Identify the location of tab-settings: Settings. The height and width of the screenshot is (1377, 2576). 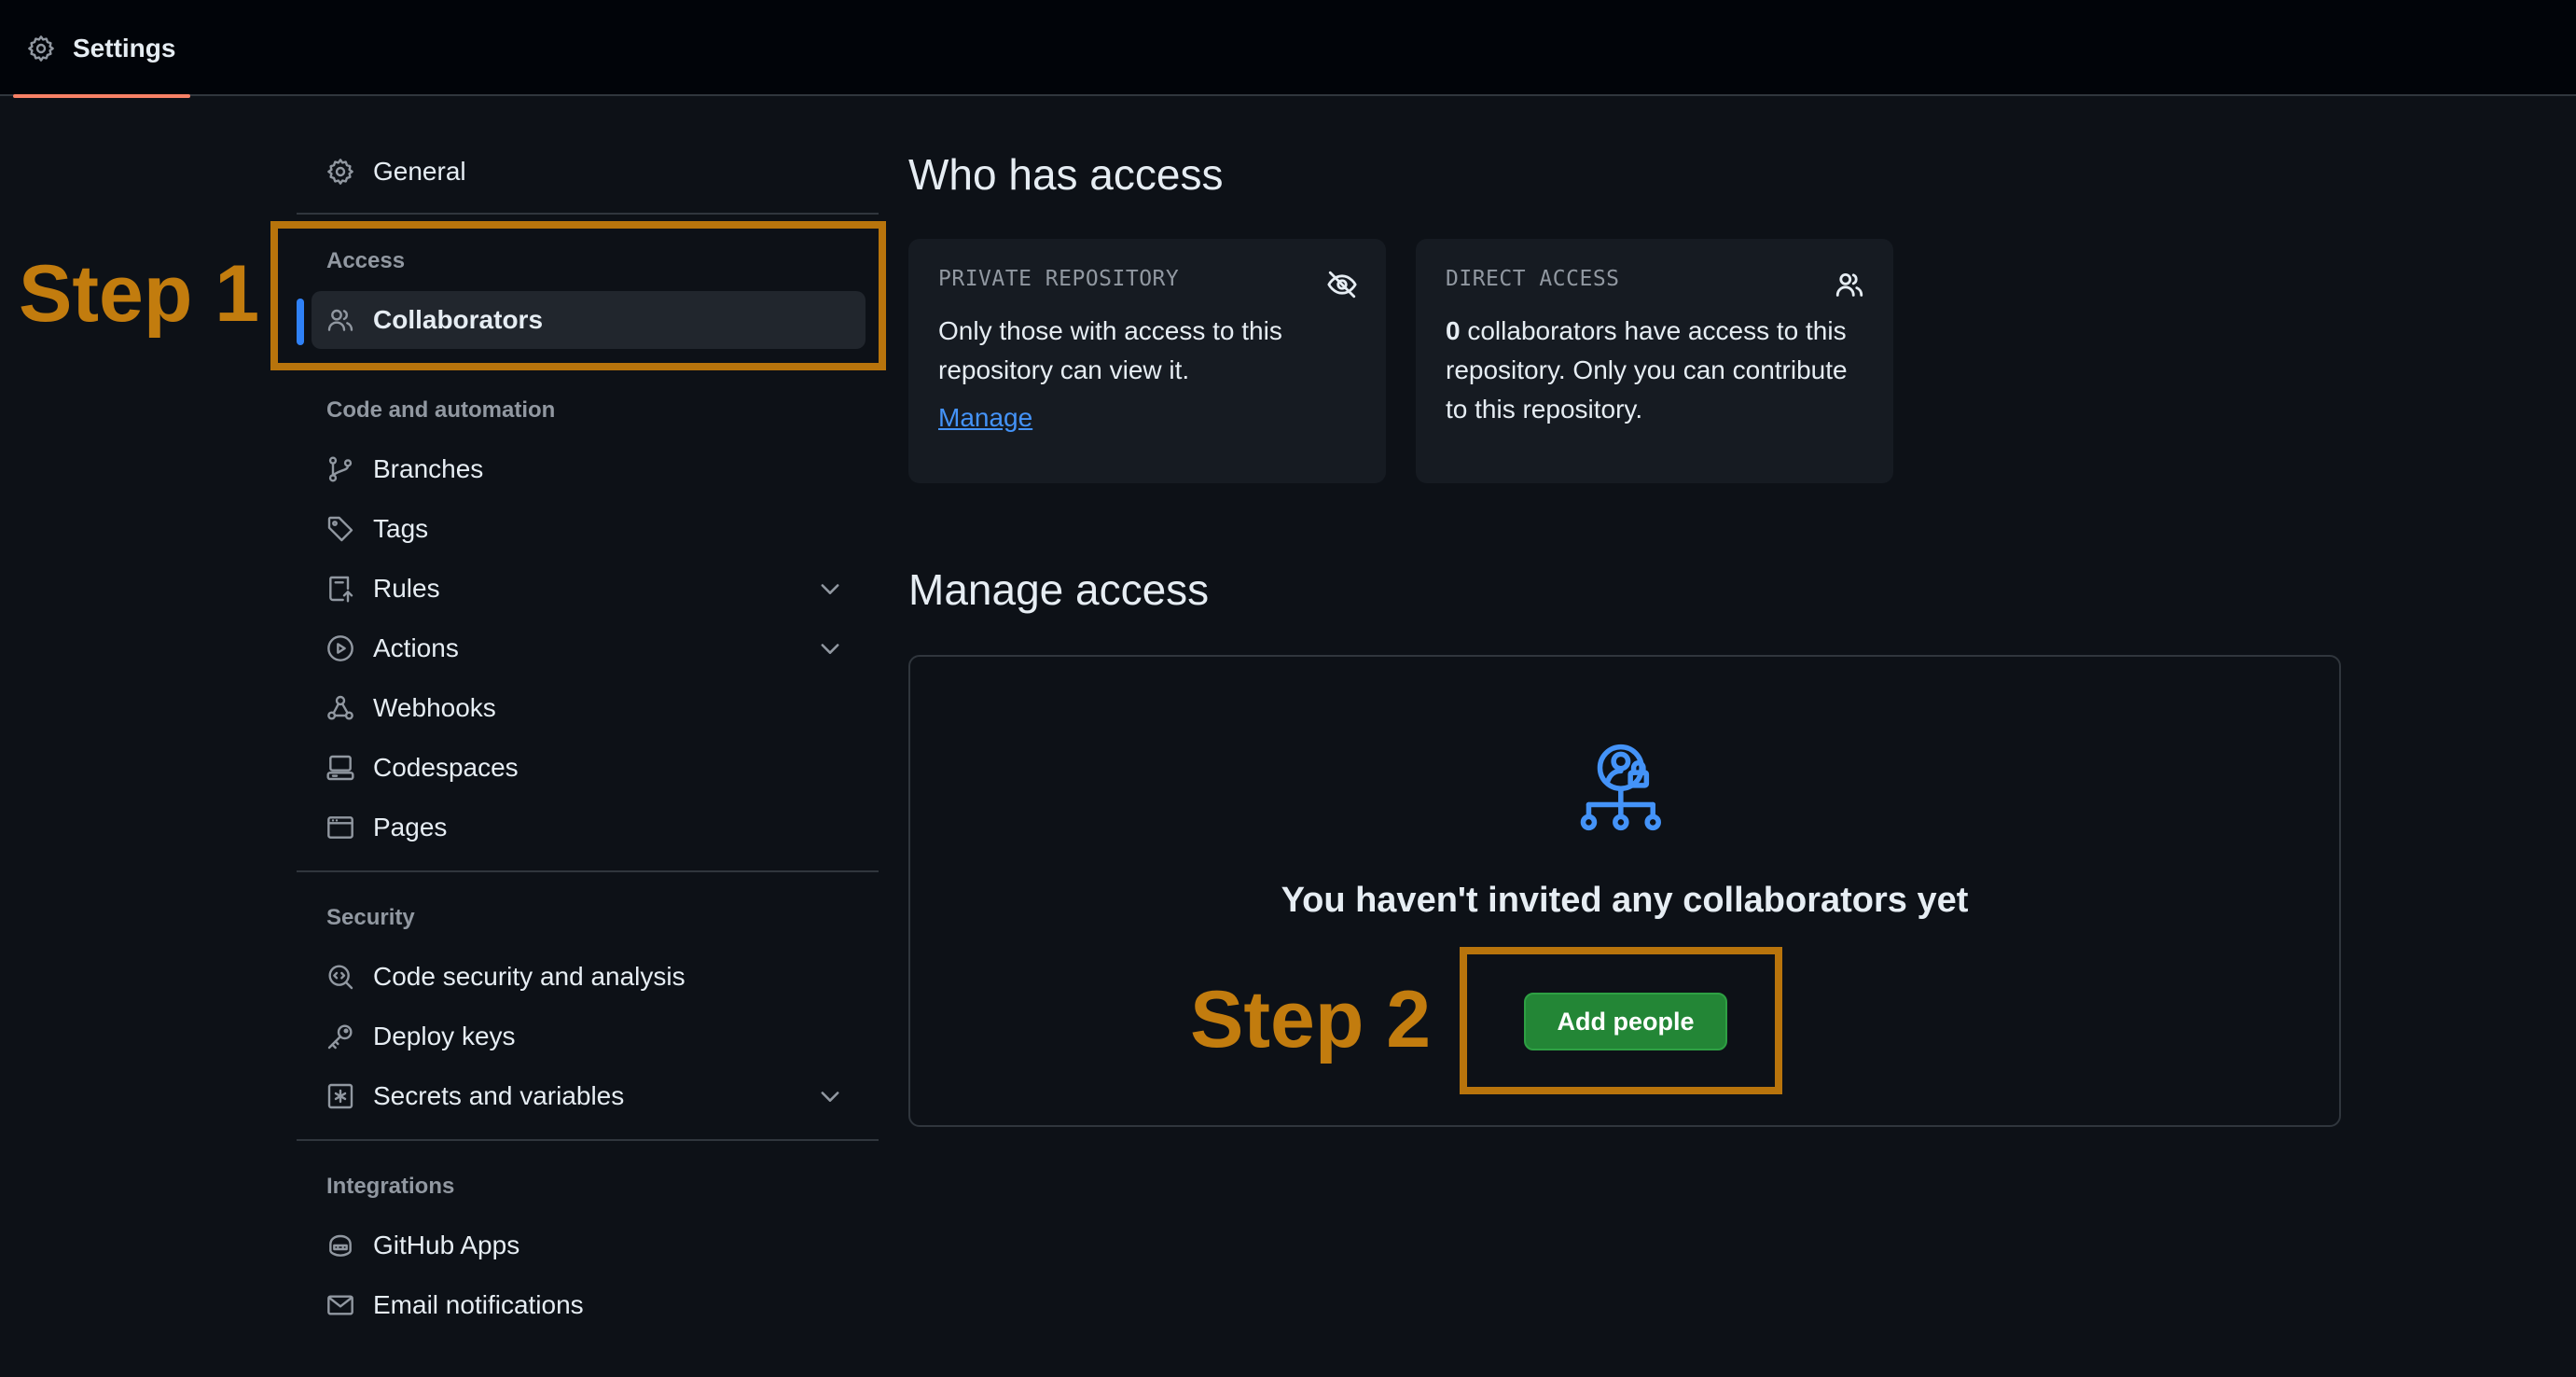
(101, 49).